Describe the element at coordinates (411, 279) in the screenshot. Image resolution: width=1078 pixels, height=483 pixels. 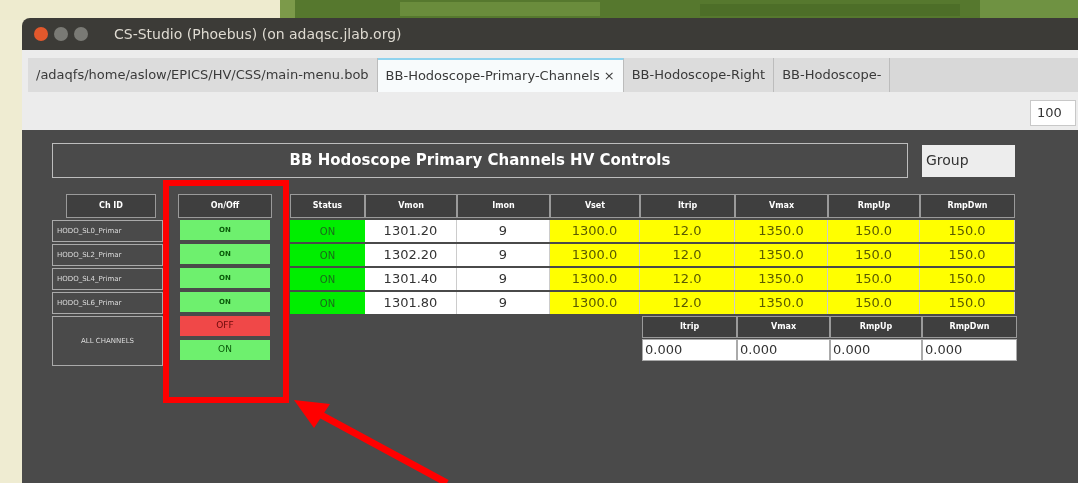
I see `table-cell: 1301.40` at that location.